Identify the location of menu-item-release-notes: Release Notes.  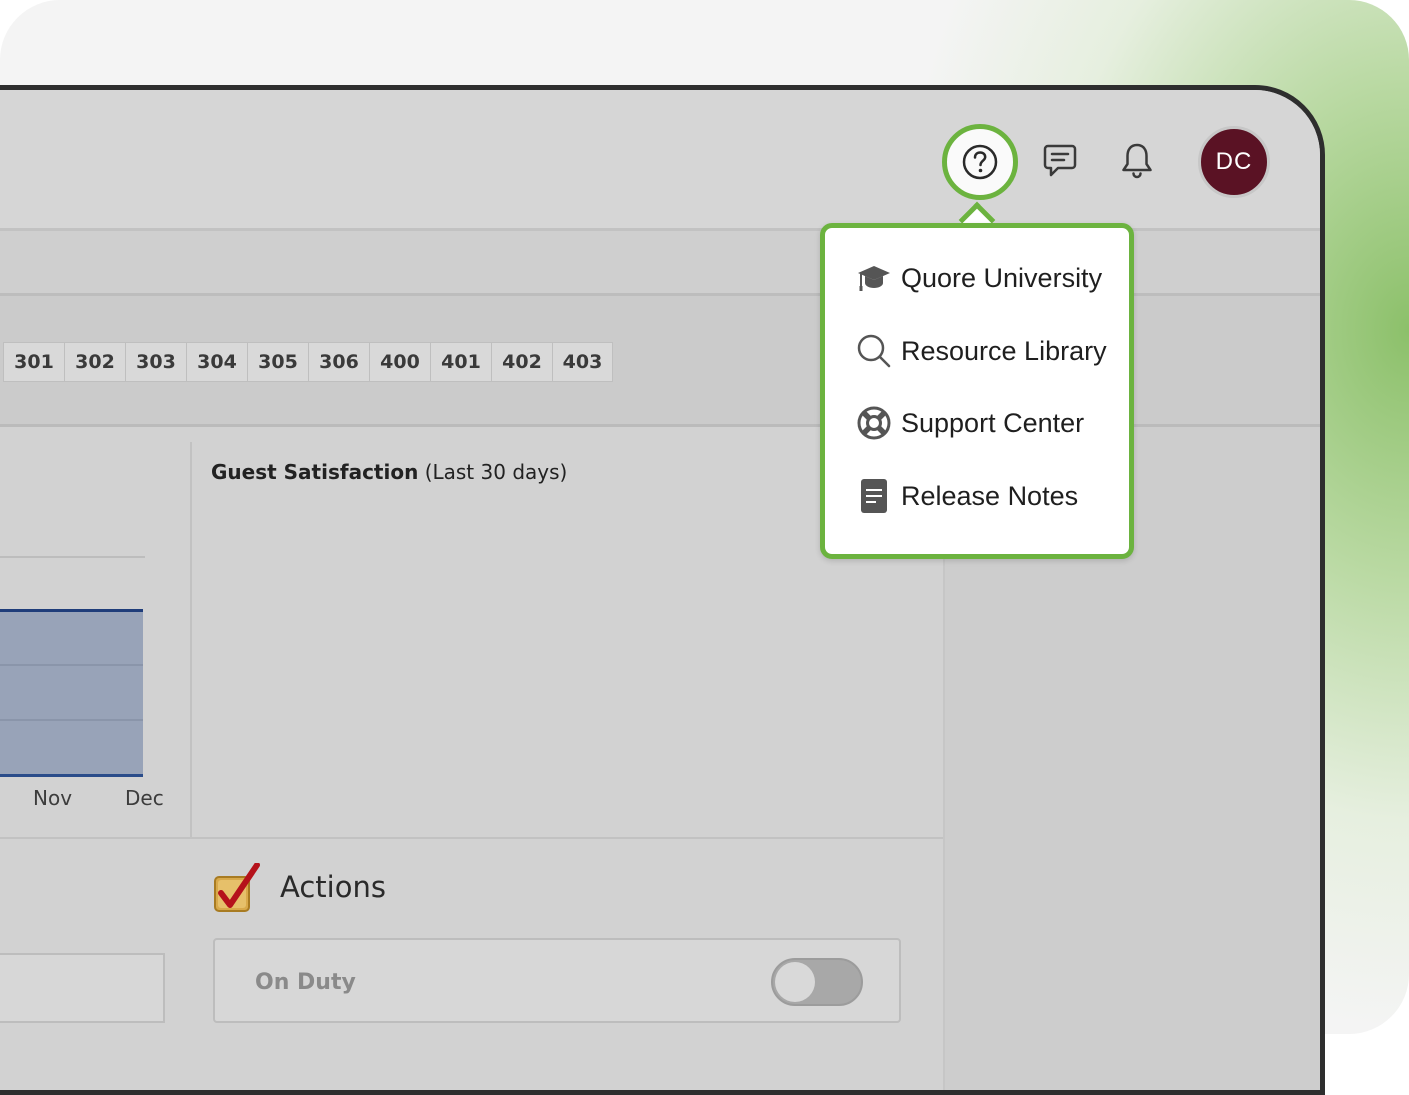
(966, 496).